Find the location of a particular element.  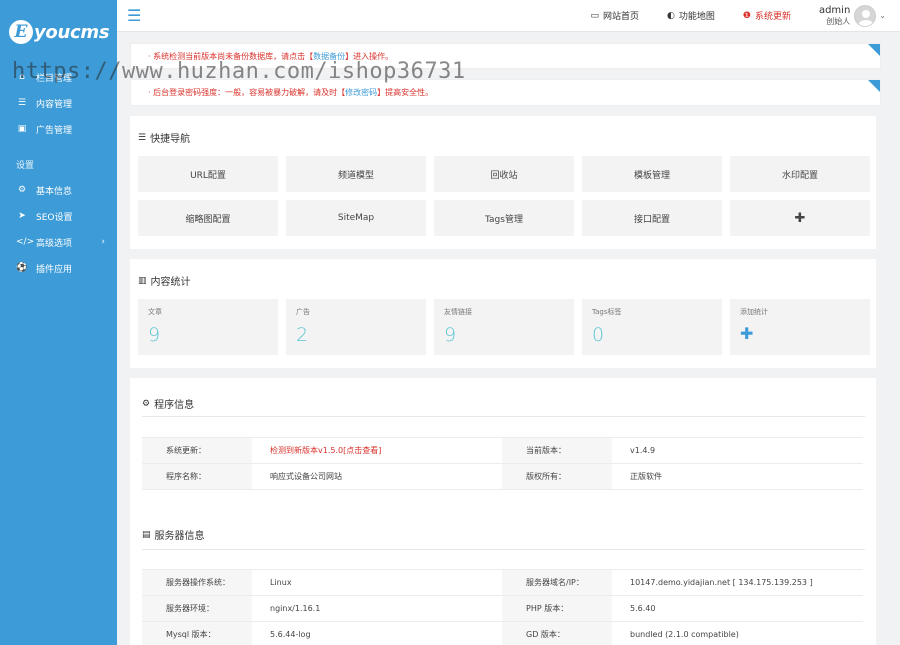

sidebar-item-plugins: ⚽ 插件应用 is located at coordinates (58, 268).